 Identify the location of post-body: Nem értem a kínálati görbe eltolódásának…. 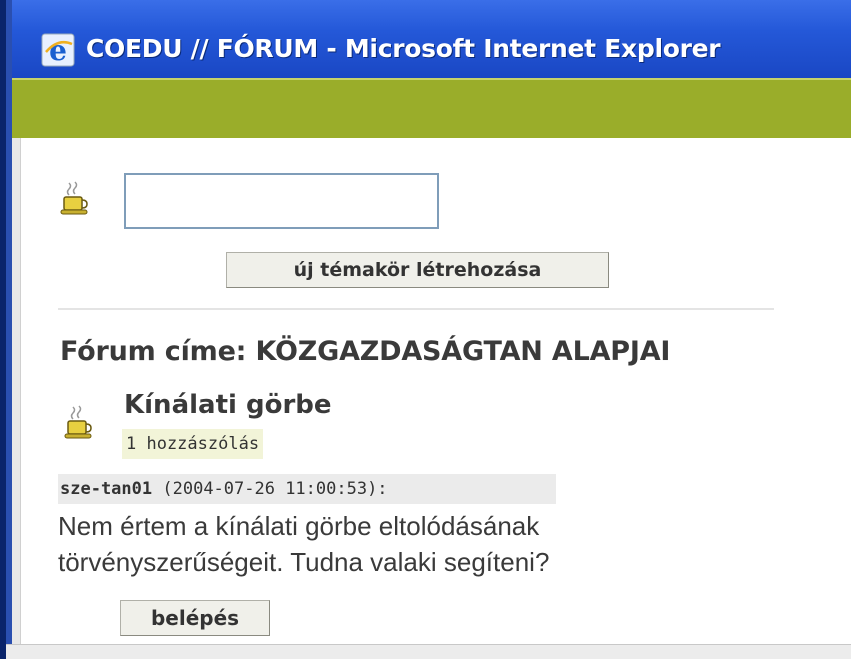
(304, 544).